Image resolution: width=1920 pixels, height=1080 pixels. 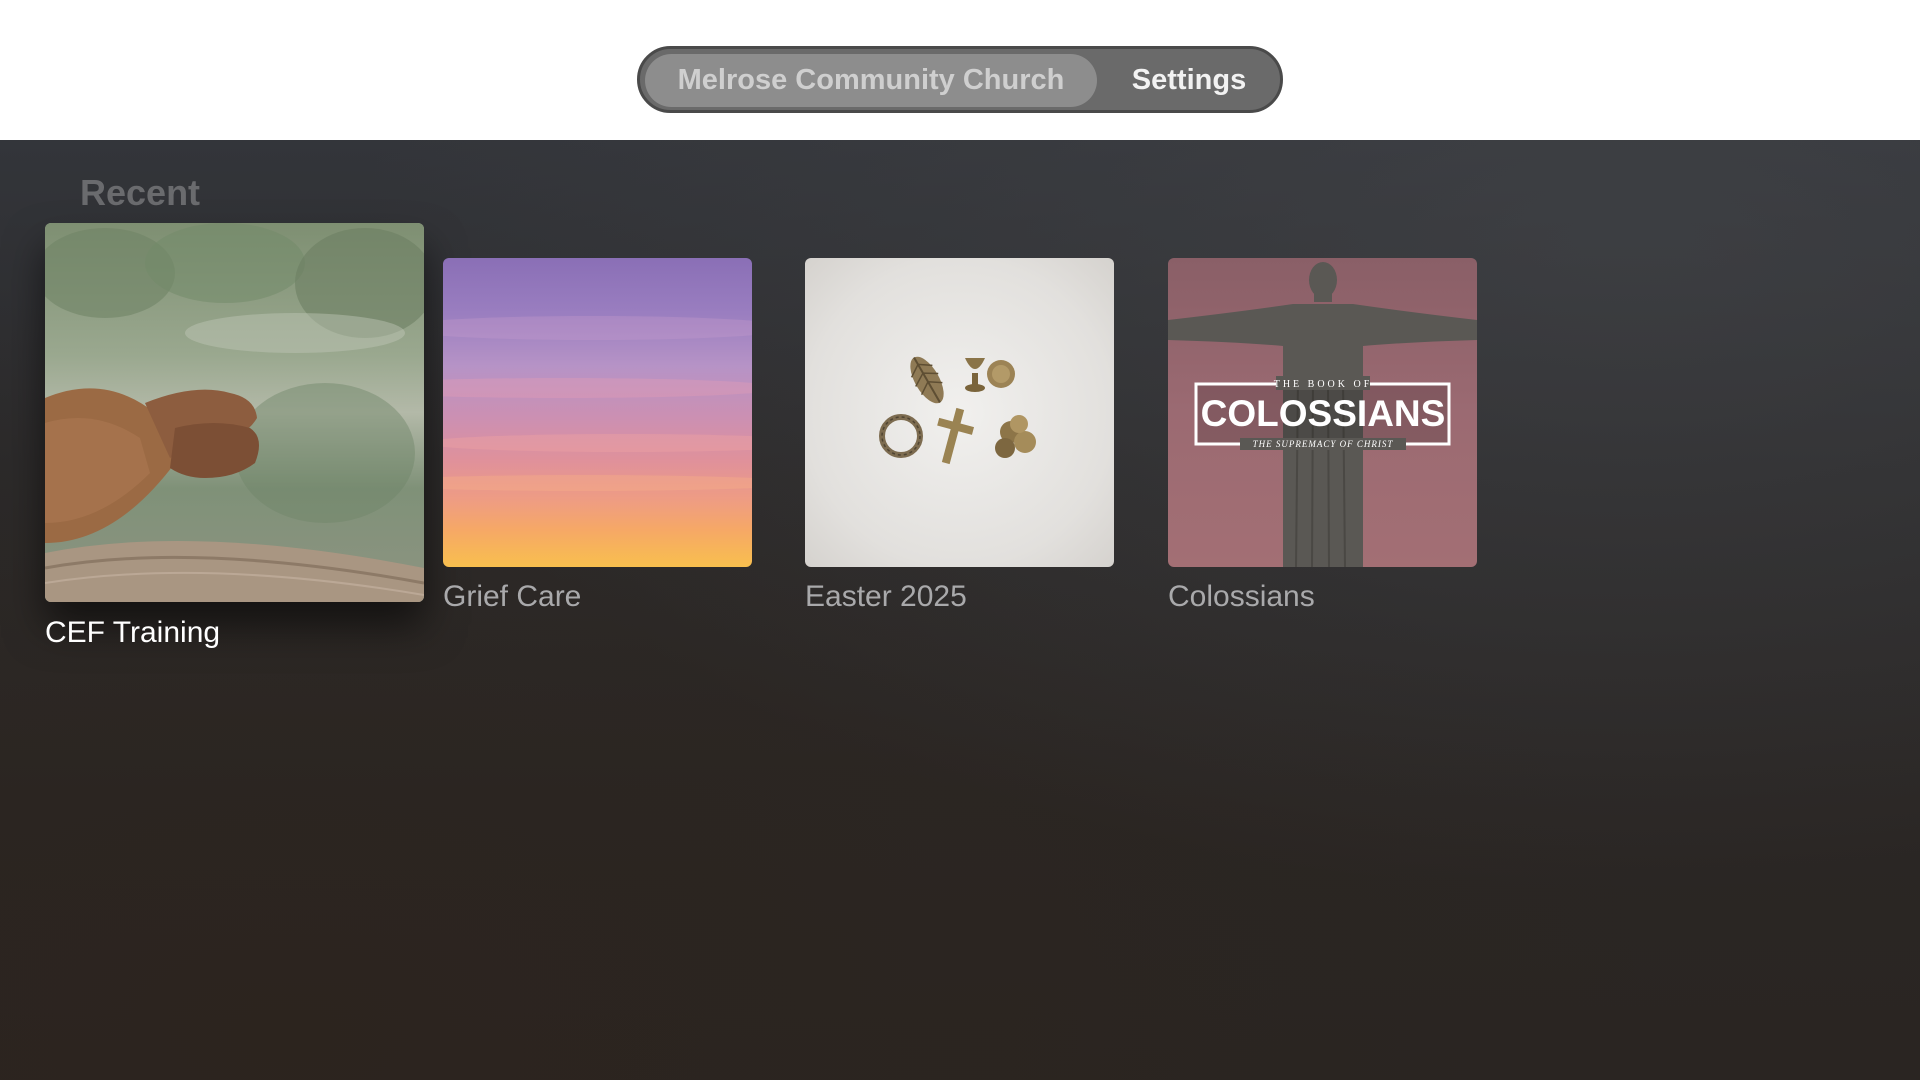 What do you see at coordinates (133, 632) in the screenshot?
I see `media-title: CEF Training` at bounding box center [133, 632].